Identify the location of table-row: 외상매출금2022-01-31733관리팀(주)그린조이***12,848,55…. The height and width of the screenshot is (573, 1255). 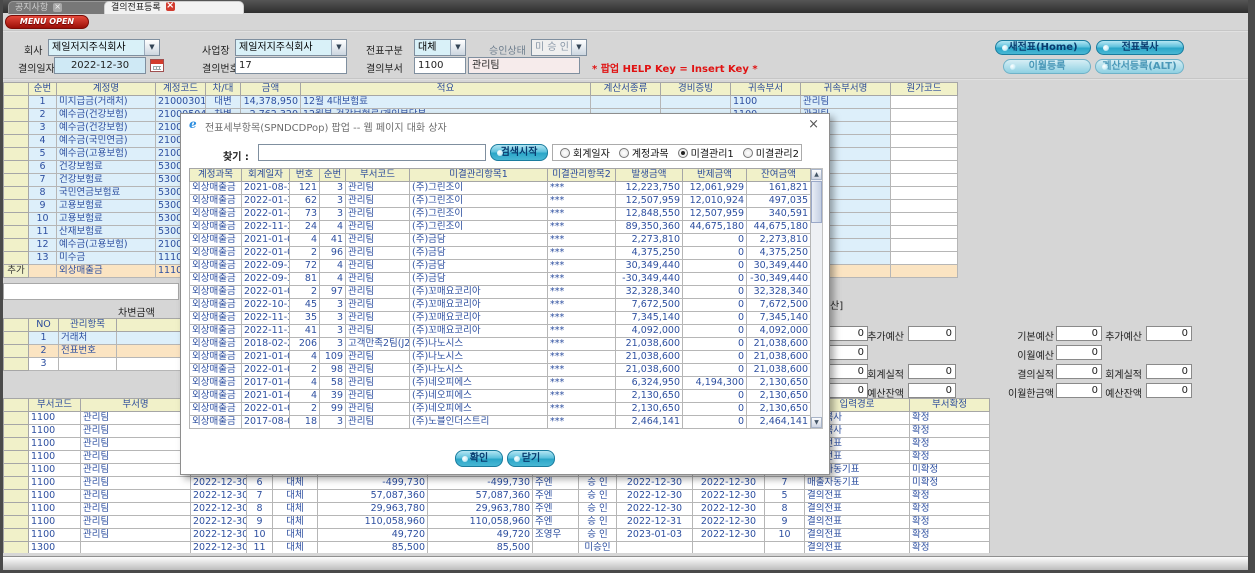
(500, 214).